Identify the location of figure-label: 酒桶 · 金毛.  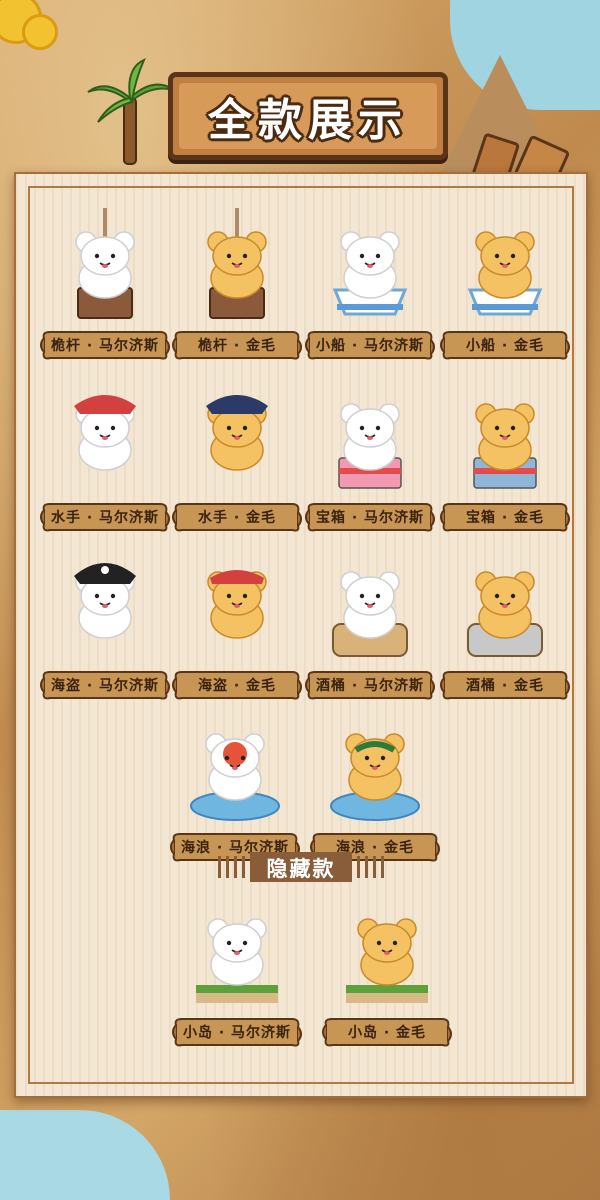
(505, 686).